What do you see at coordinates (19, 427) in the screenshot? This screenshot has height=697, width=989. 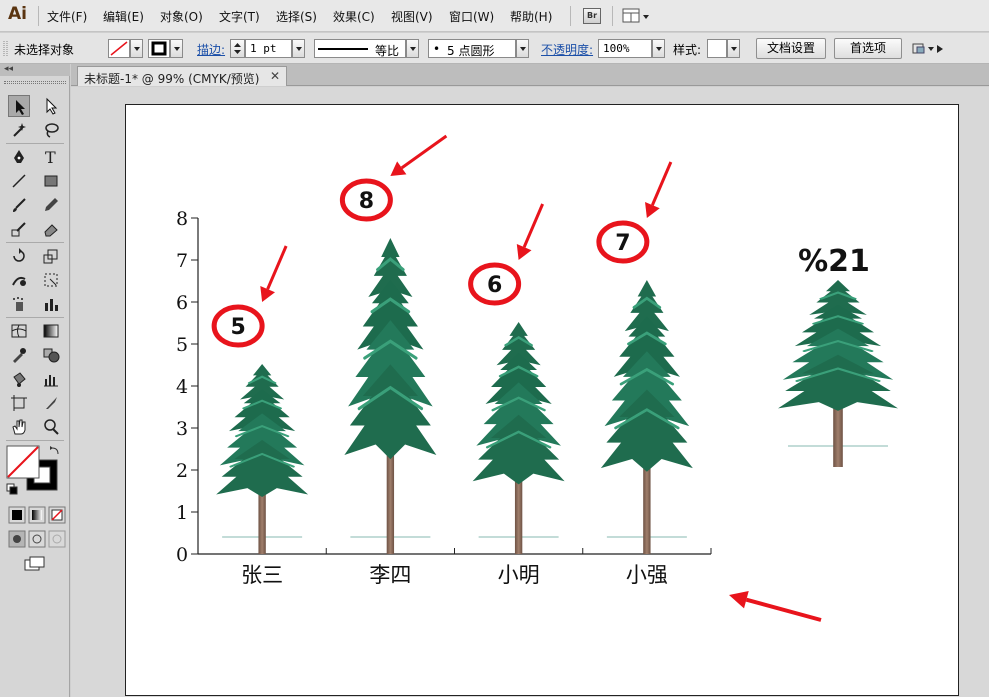 I see `hand-tool-icon` at bounding box center [19, 427].